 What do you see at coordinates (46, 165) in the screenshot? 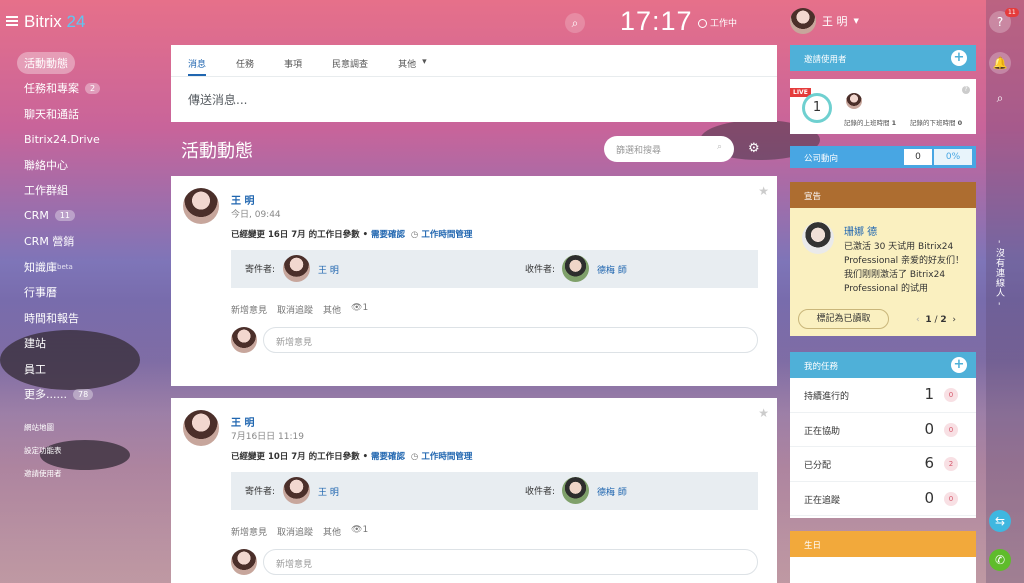
I see `menu-item-label: 聯絡中心` at bounding box center [46, 165].